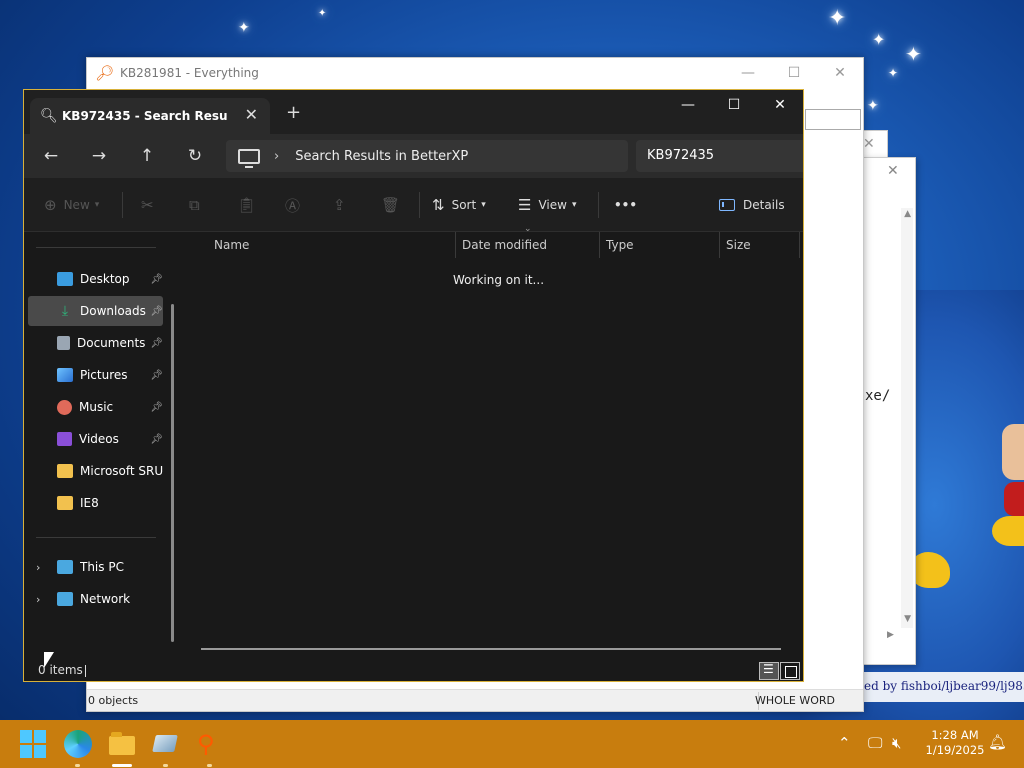 The width and height of the screenshot is (1024, 768). I want to click on magnifier-icon: 🔎︎, so click(105, 73).